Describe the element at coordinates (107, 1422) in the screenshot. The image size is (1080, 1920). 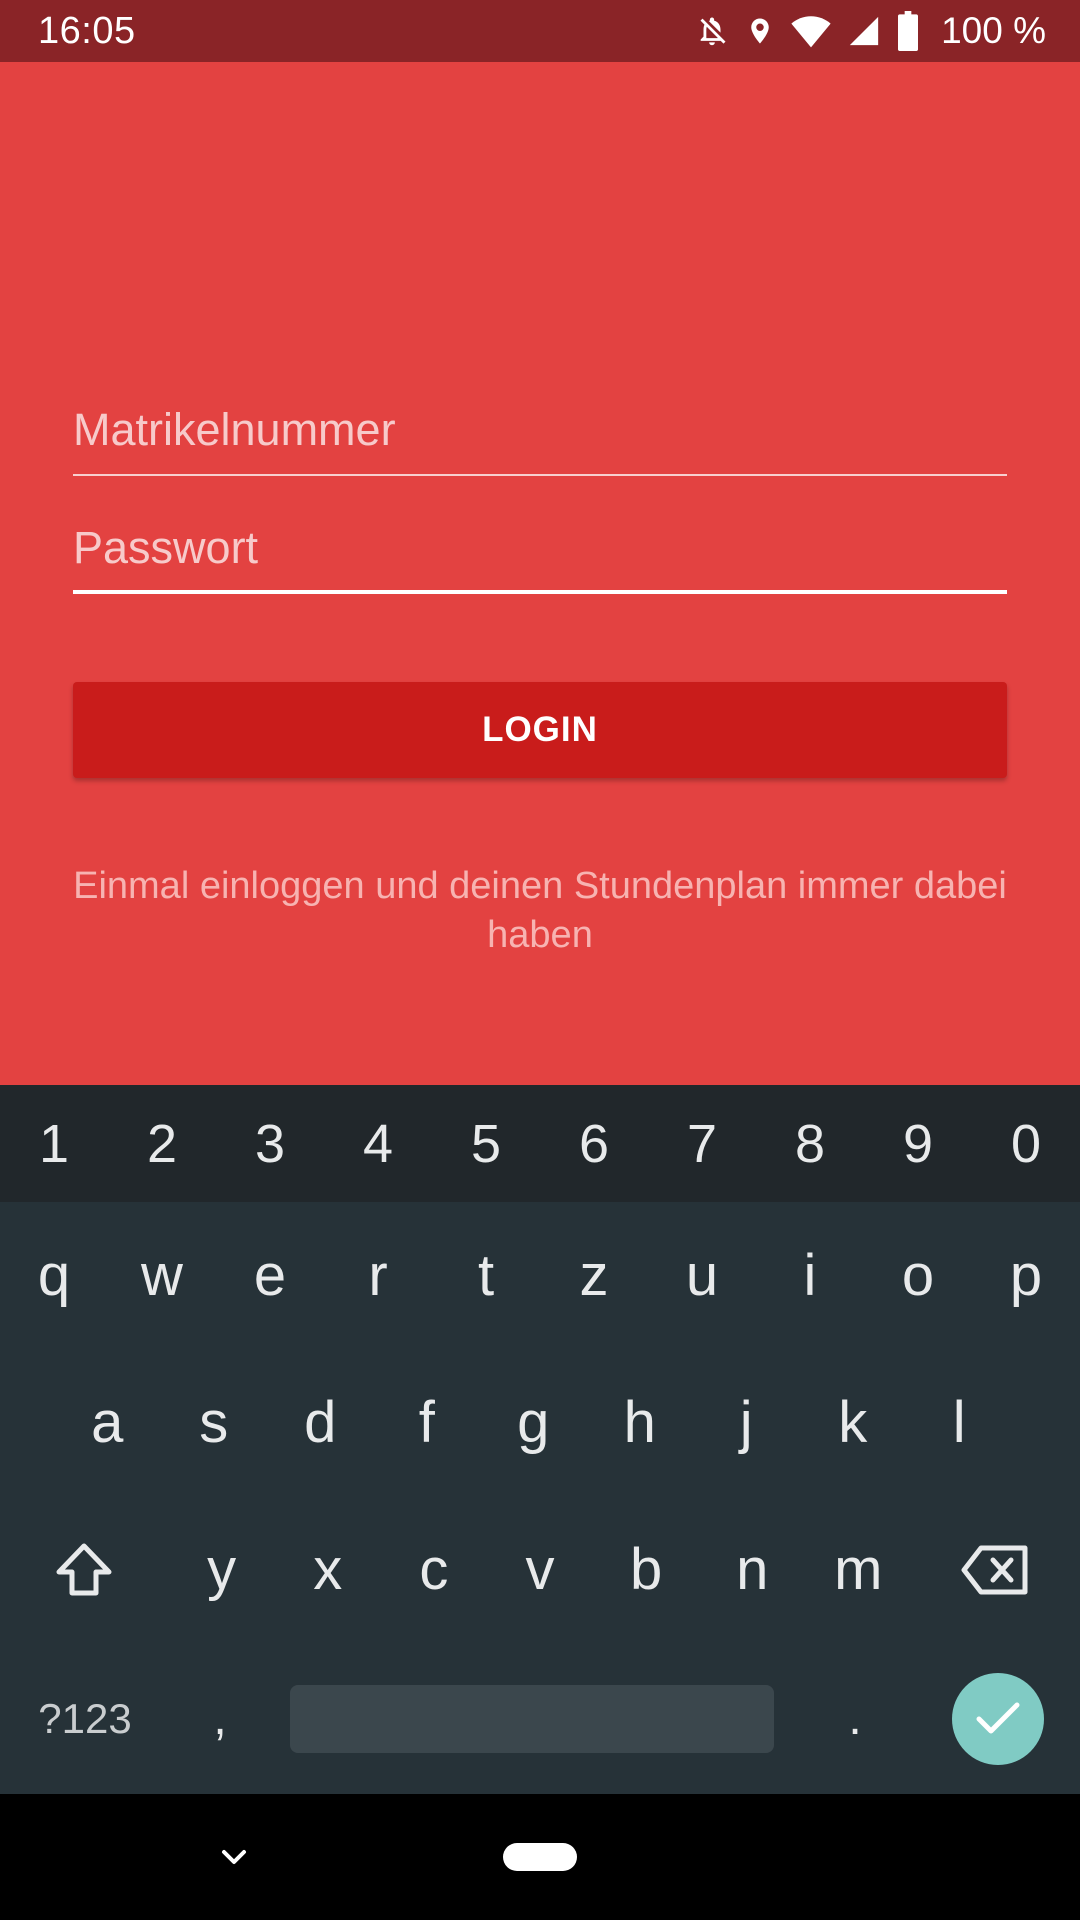
I see `key-a: a` at that location.